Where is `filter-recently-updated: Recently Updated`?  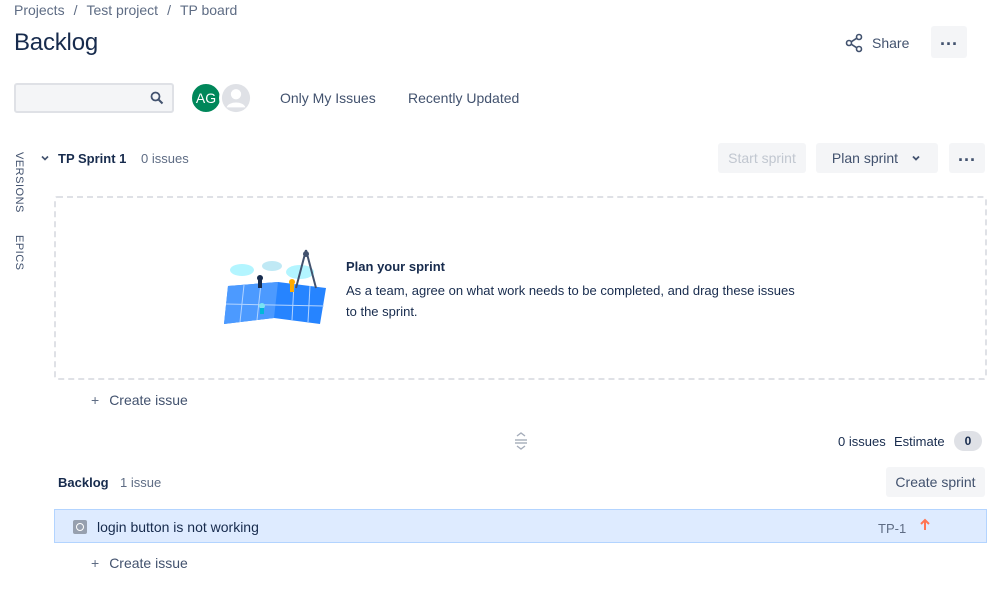 filter-recently-updated: Recently Updated is located at coordinates (463, 98).